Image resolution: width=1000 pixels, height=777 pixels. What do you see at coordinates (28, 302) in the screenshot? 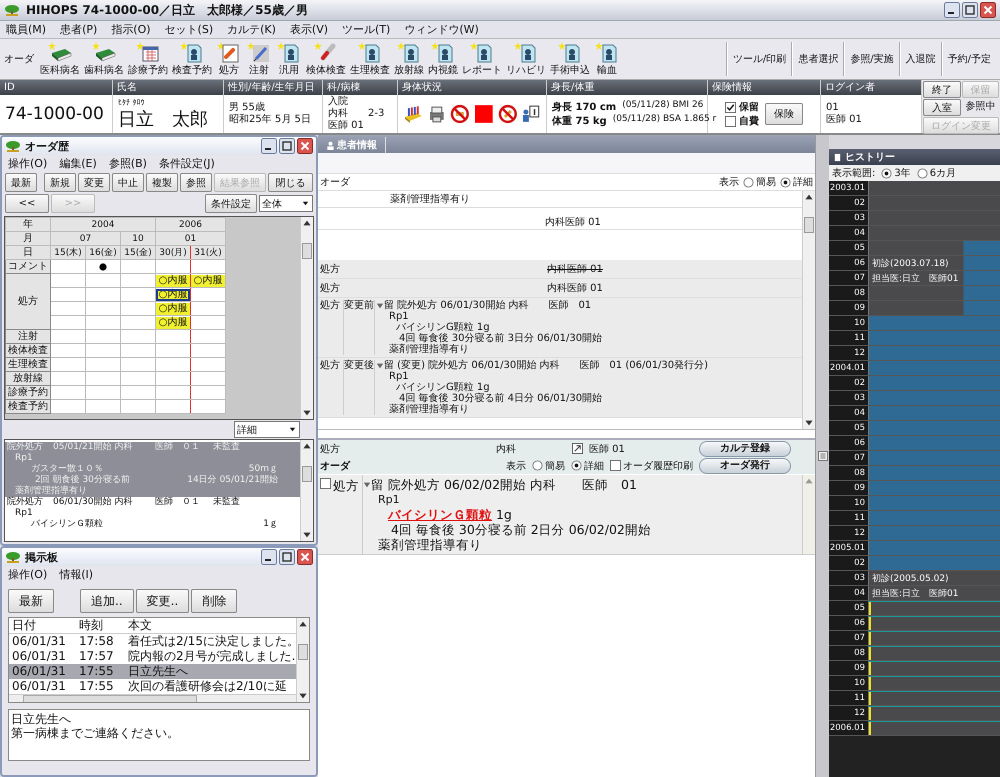
I see `row-label: 処方` at bounding box center [28, 302].